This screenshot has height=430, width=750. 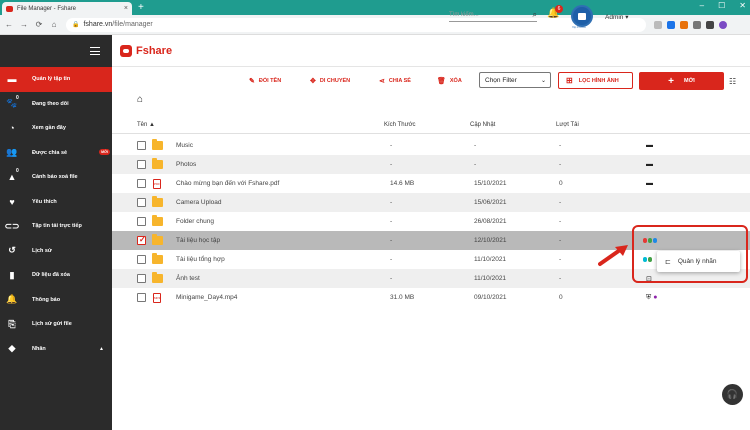 I want to click on move-button: ✥ DI CHUYỂN, so click(x=330, y=81).